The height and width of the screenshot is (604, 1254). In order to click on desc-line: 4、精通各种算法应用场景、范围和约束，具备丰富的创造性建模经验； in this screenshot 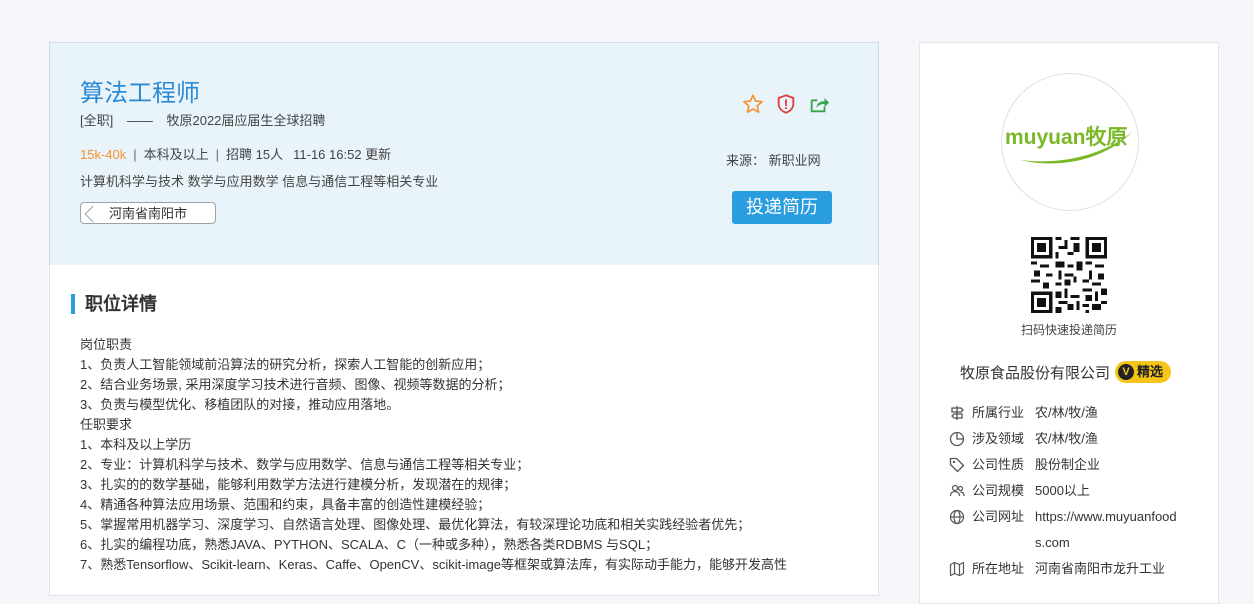, I will do `click(285, 504)`.